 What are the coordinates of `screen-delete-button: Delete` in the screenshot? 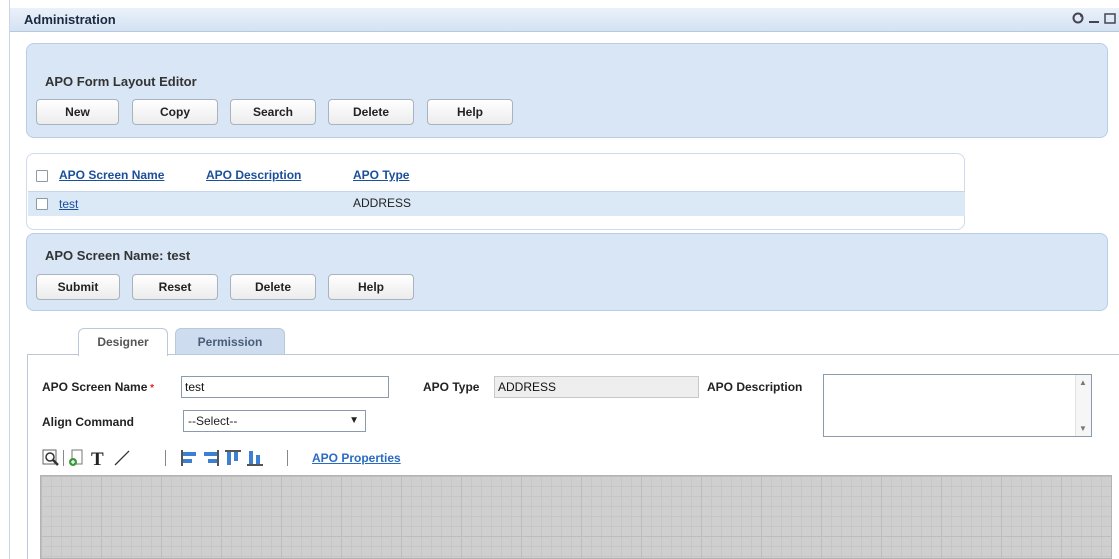 It's located at (273, 287).